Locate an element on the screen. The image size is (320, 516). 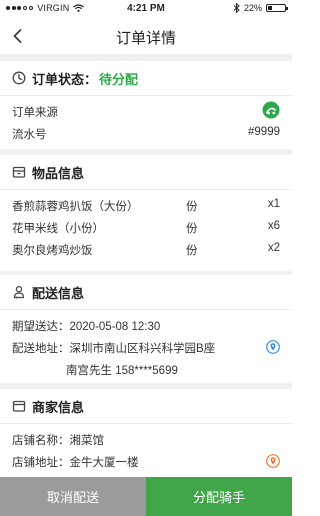
item-name: 花甲米线（小份） is located at coordinates (58, 229).